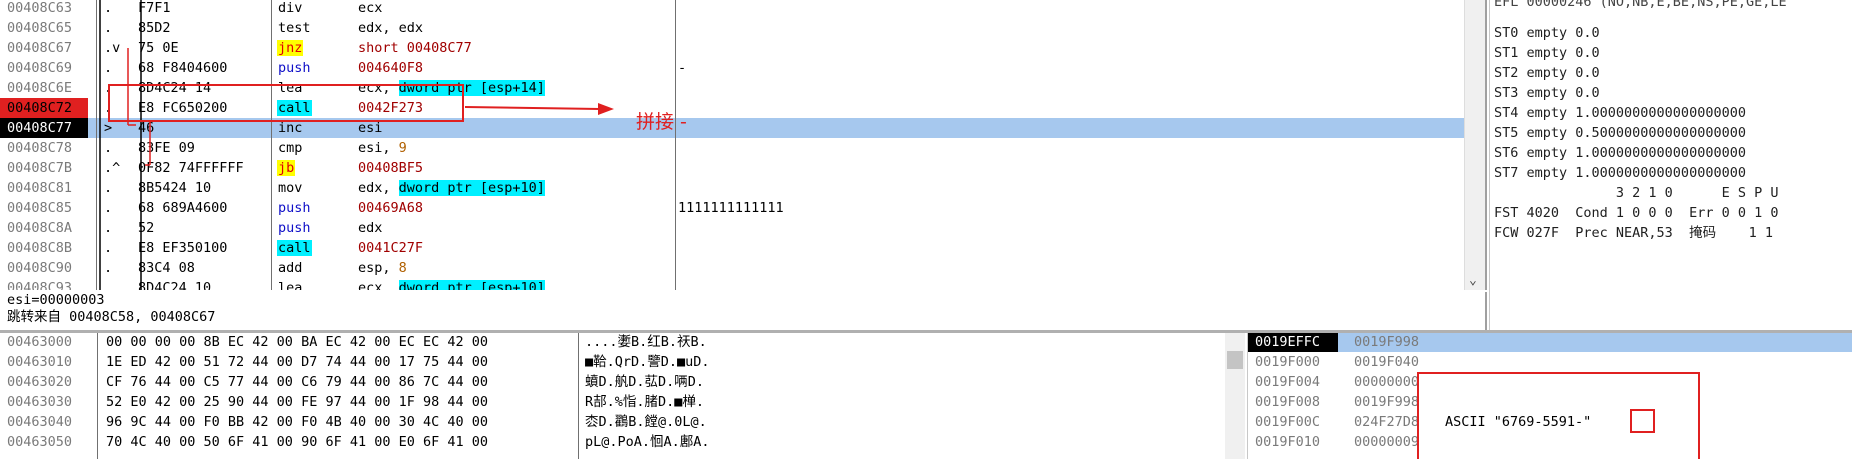 This screenshot has height=459, width=1852. I want to click on stack-address: 0019F00C, so click(1293, 422).